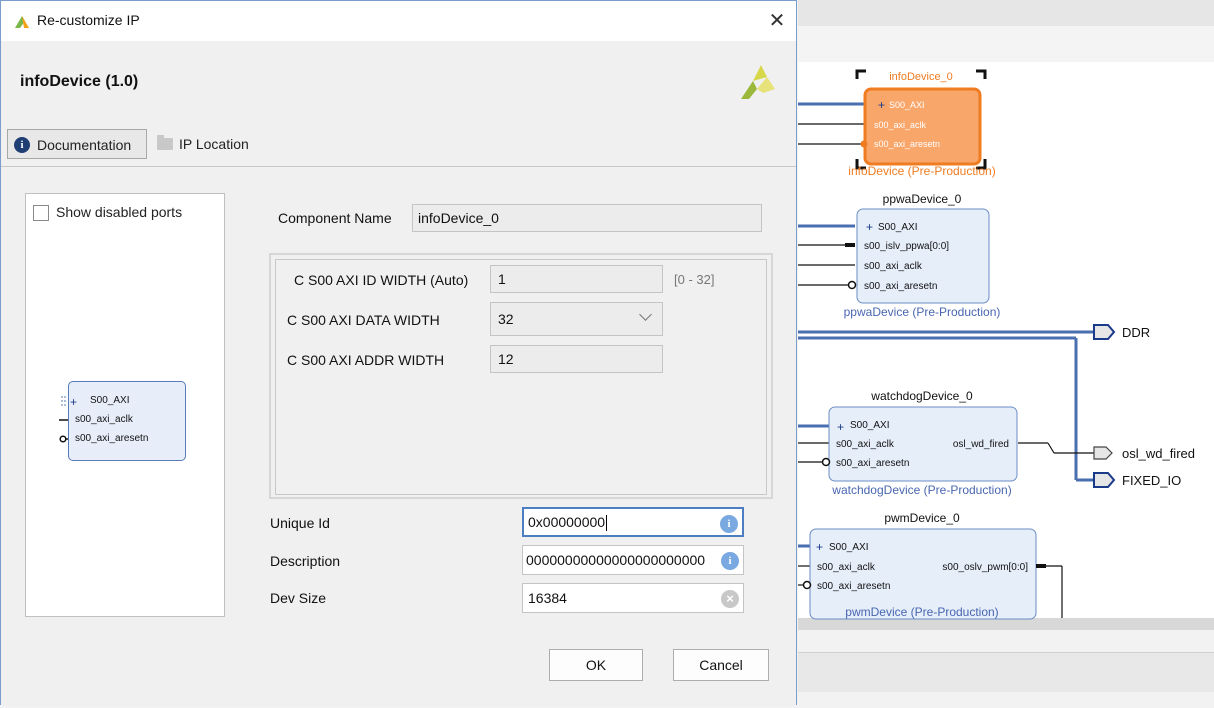 The width and height of the screenshot is (1214, 708). I want to click on osl-wd-fired-port-label: osl_wd_fired, so click(1158, 453).